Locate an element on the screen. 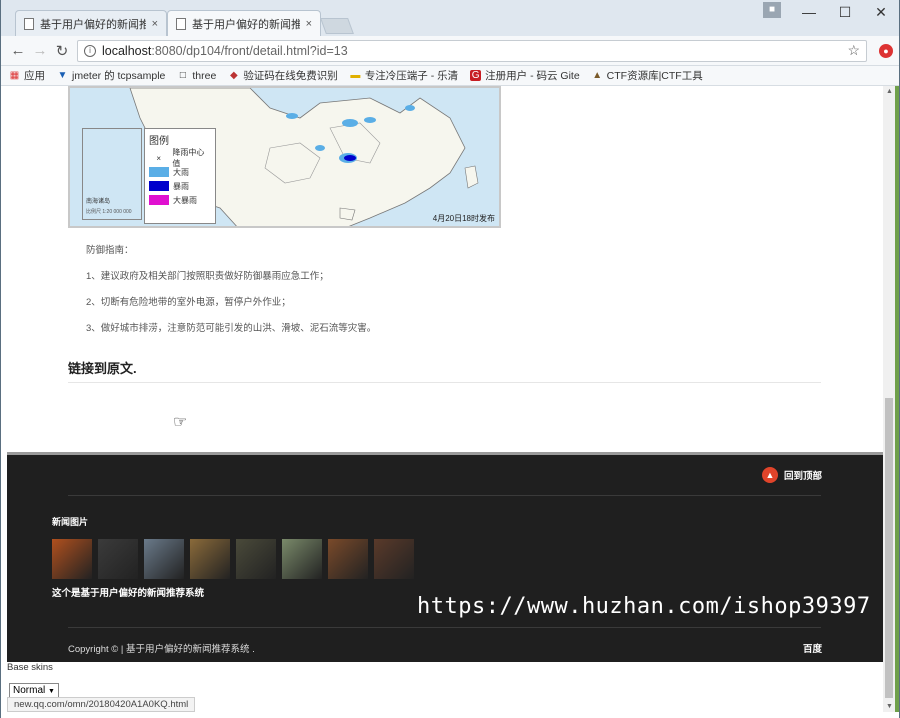  folder-icon: ▬ is located at coordinates (355, 75).